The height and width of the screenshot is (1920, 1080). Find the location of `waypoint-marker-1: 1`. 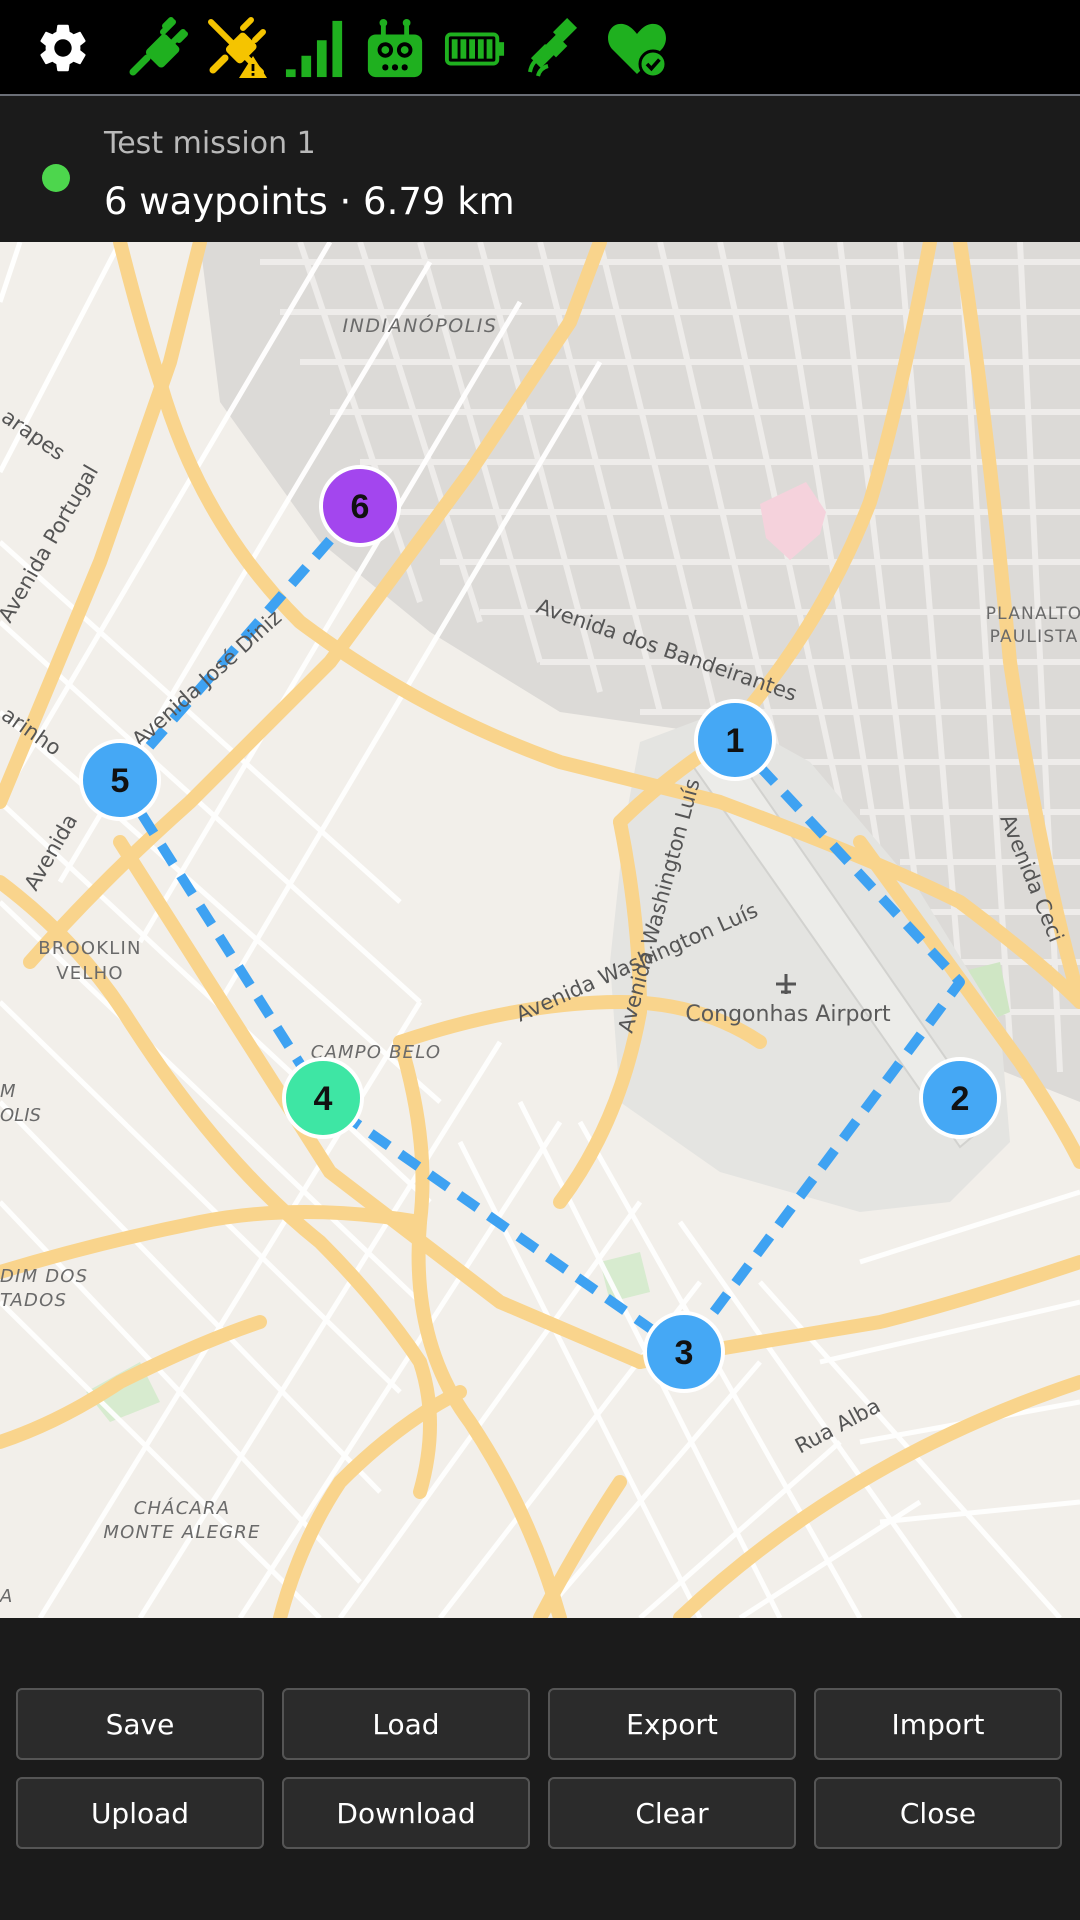

waypoint-marker-1: 1 is located at coordinates (735, 740).